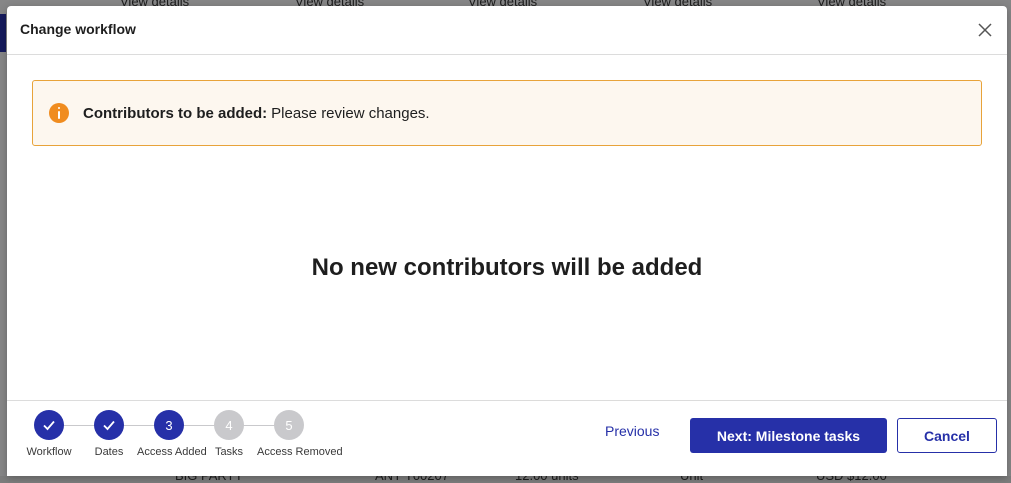 The image size is (1011, 483). I want to click on step-access-added: 3 Access Added, so click(172, 434).